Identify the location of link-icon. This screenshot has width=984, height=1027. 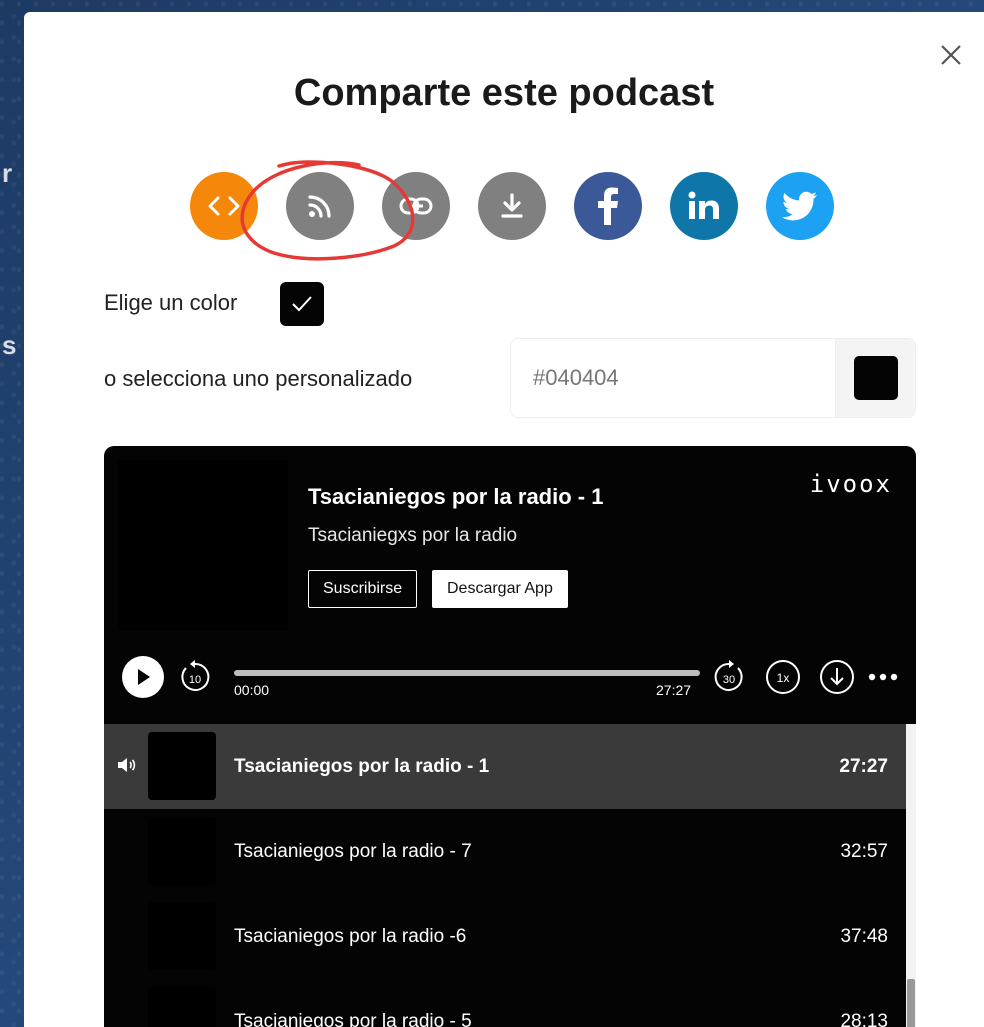
(416, 206).